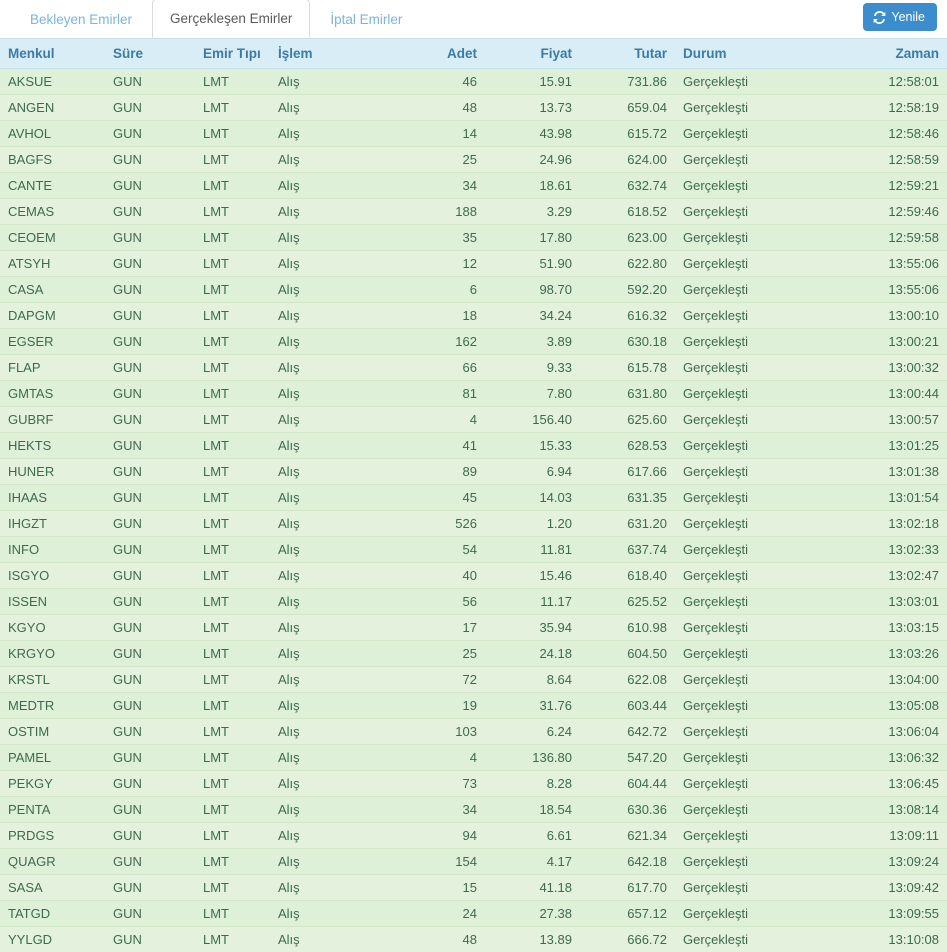 This screenshot has height=952, width=947. Describe the element at coordinates (52, 914) in the screenshot. I see `cell-menkul: TATGD` at that location.